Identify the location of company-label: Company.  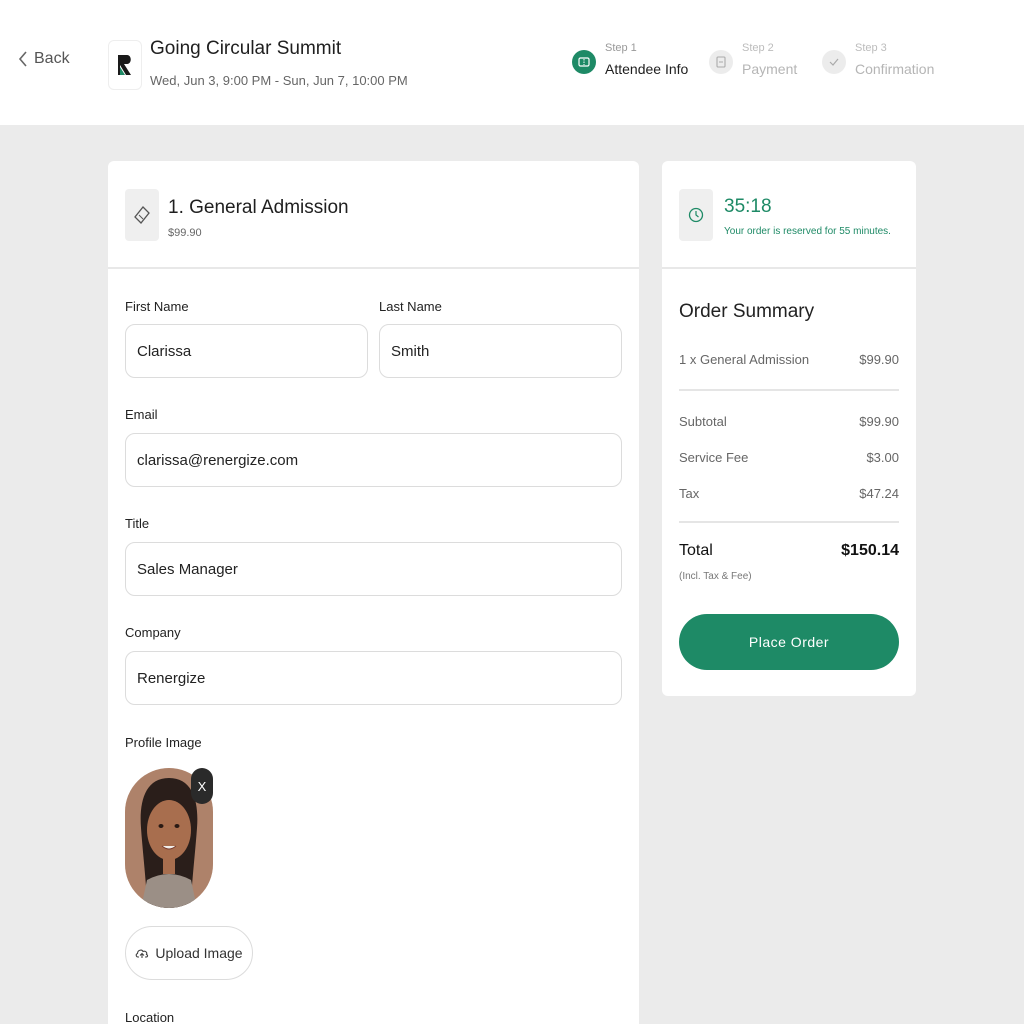
(153, 632).